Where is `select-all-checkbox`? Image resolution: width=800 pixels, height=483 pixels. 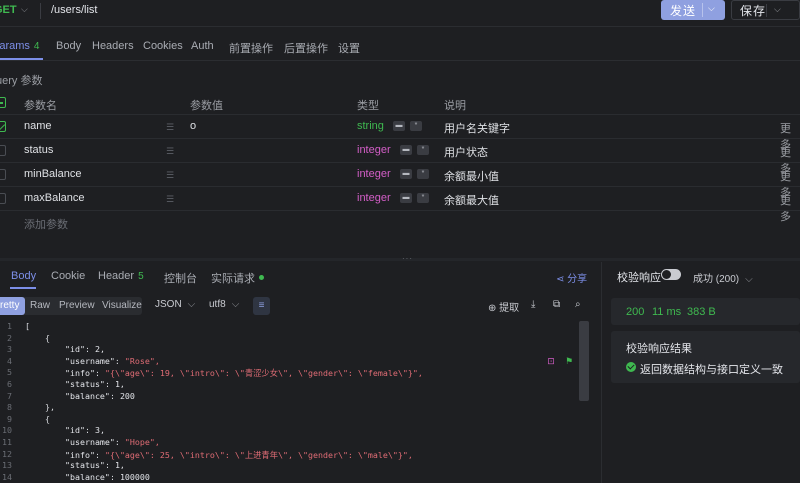 select-all-checkbox is located at coordinates (3, 102).